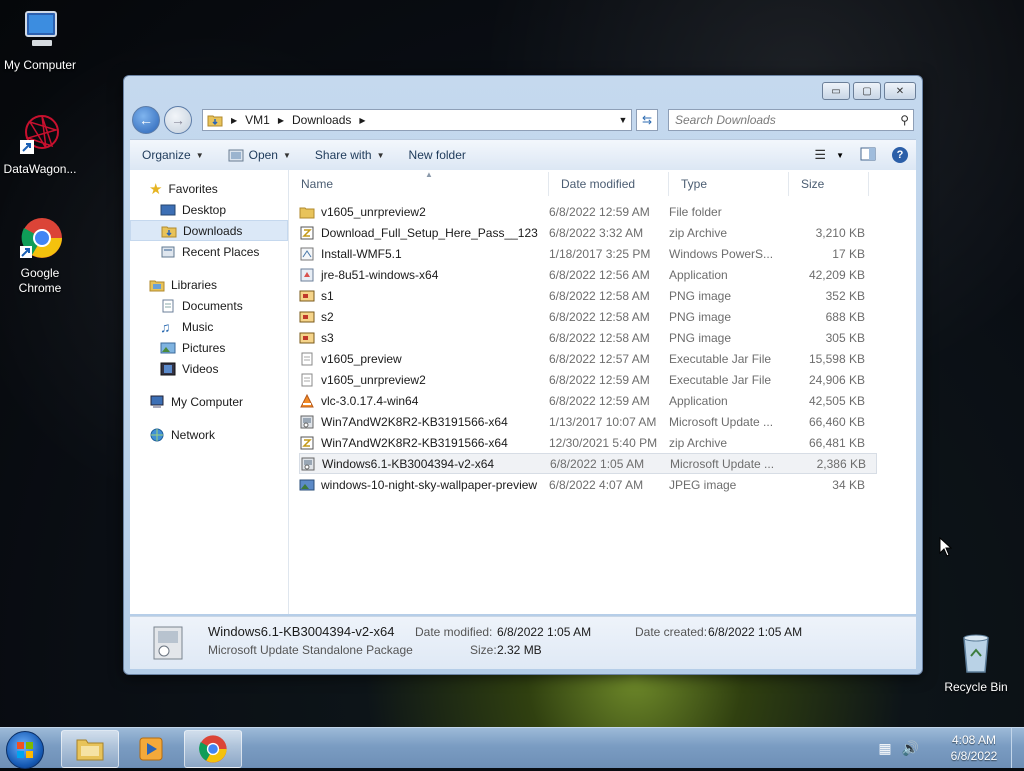  What do you see at coordinates (151, 749) in the screenshot?
I see `taskbar-media-player-button` at bounding box center [151, 749].